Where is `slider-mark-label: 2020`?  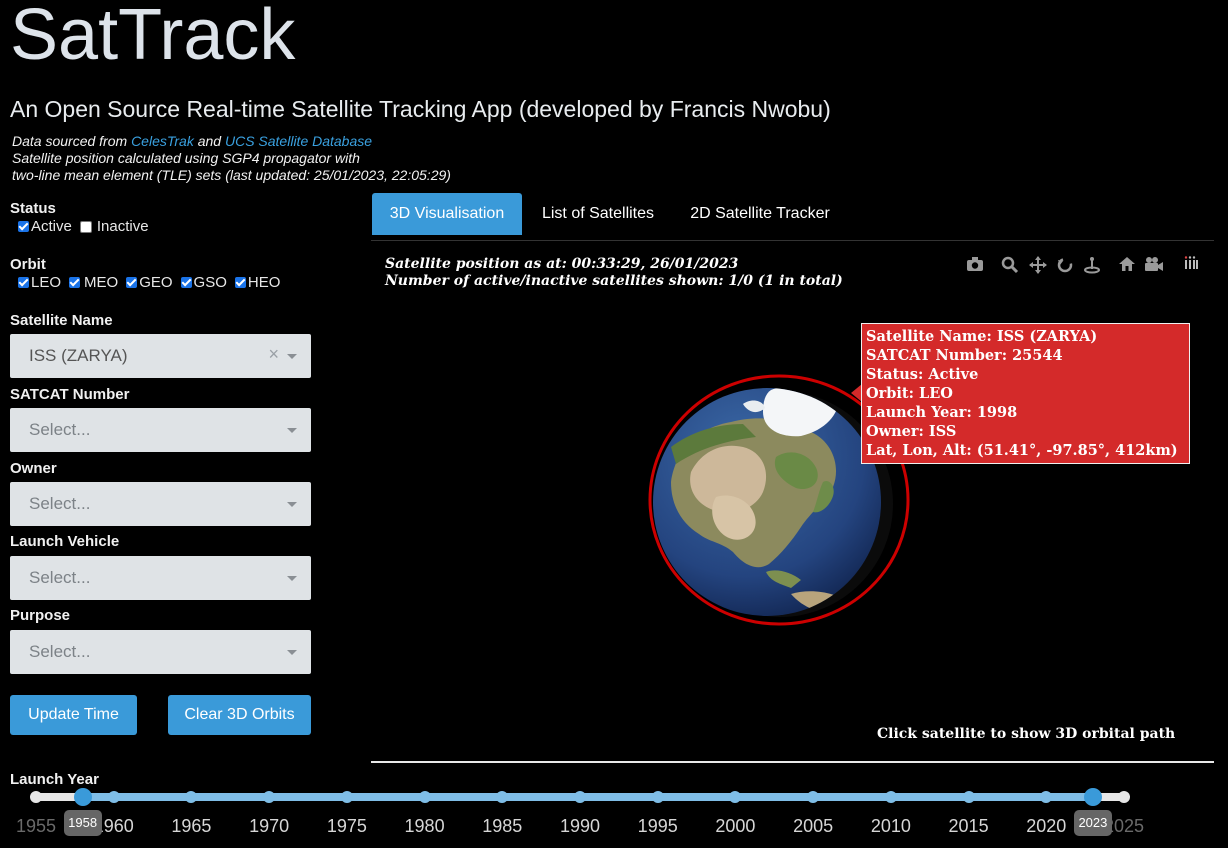
slider-mark-label: 2020 is located at coordinates (1046, 826).